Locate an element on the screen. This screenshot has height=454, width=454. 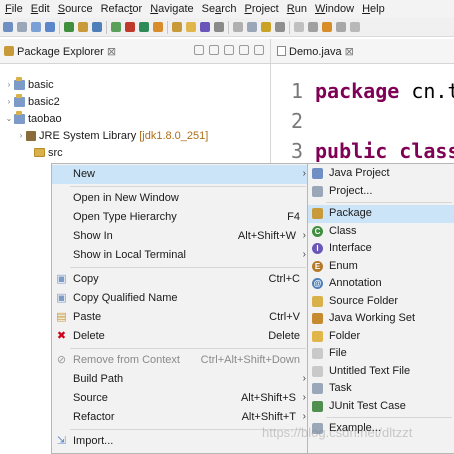
maximize-icon is located at coordinates (259, 50).